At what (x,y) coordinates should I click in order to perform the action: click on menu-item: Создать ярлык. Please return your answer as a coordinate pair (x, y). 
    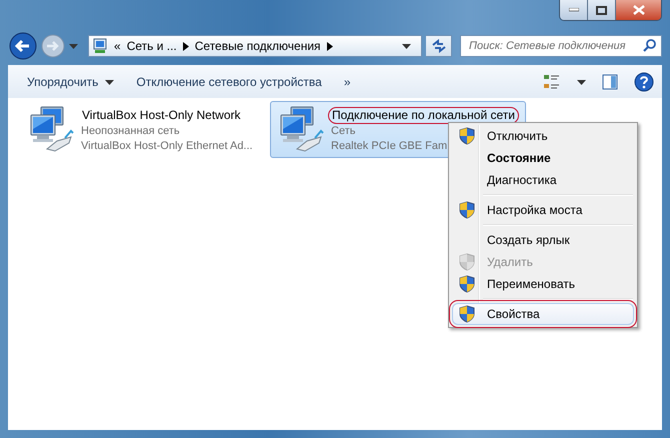
    Looking at the image, I should click on (543, 240).